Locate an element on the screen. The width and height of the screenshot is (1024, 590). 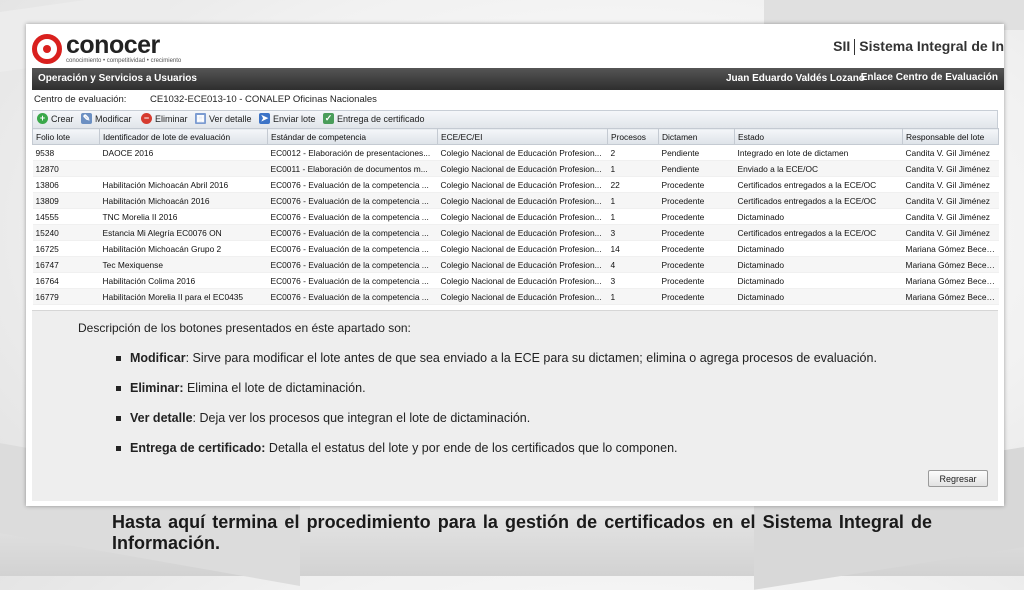
cell-folio: 16747 is located at coordinates (66, 264).